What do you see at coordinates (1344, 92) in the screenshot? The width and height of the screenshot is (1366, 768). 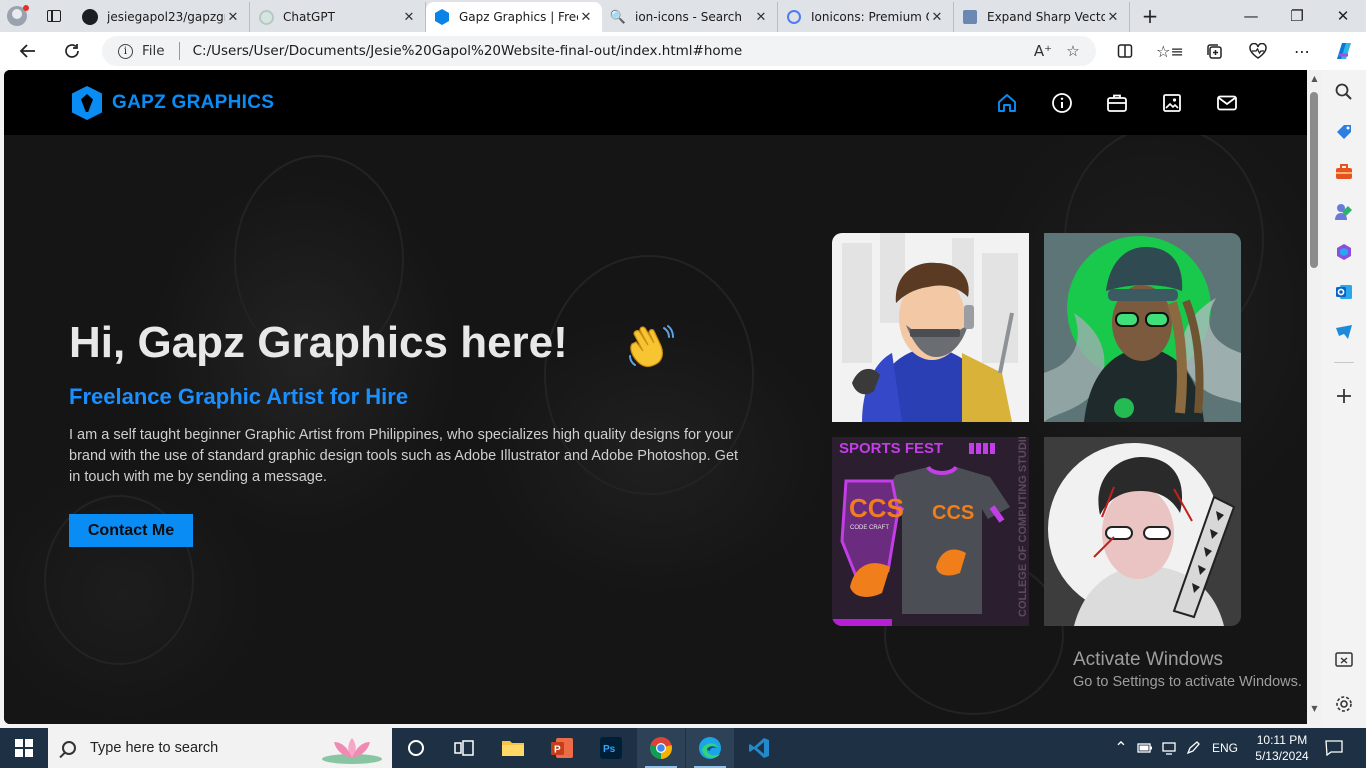 I see `sidebar-search-icon` at bounding box center [1344, 92].